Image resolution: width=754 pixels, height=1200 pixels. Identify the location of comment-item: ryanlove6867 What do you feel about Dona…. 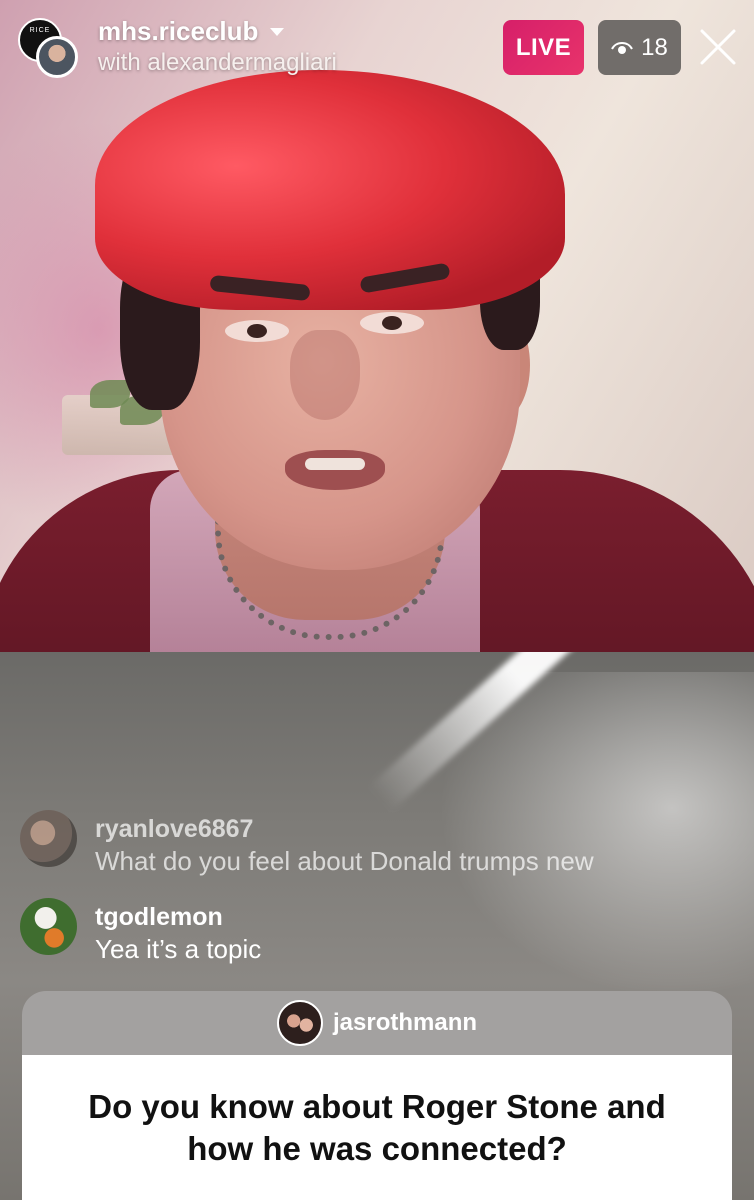
(360, 844).